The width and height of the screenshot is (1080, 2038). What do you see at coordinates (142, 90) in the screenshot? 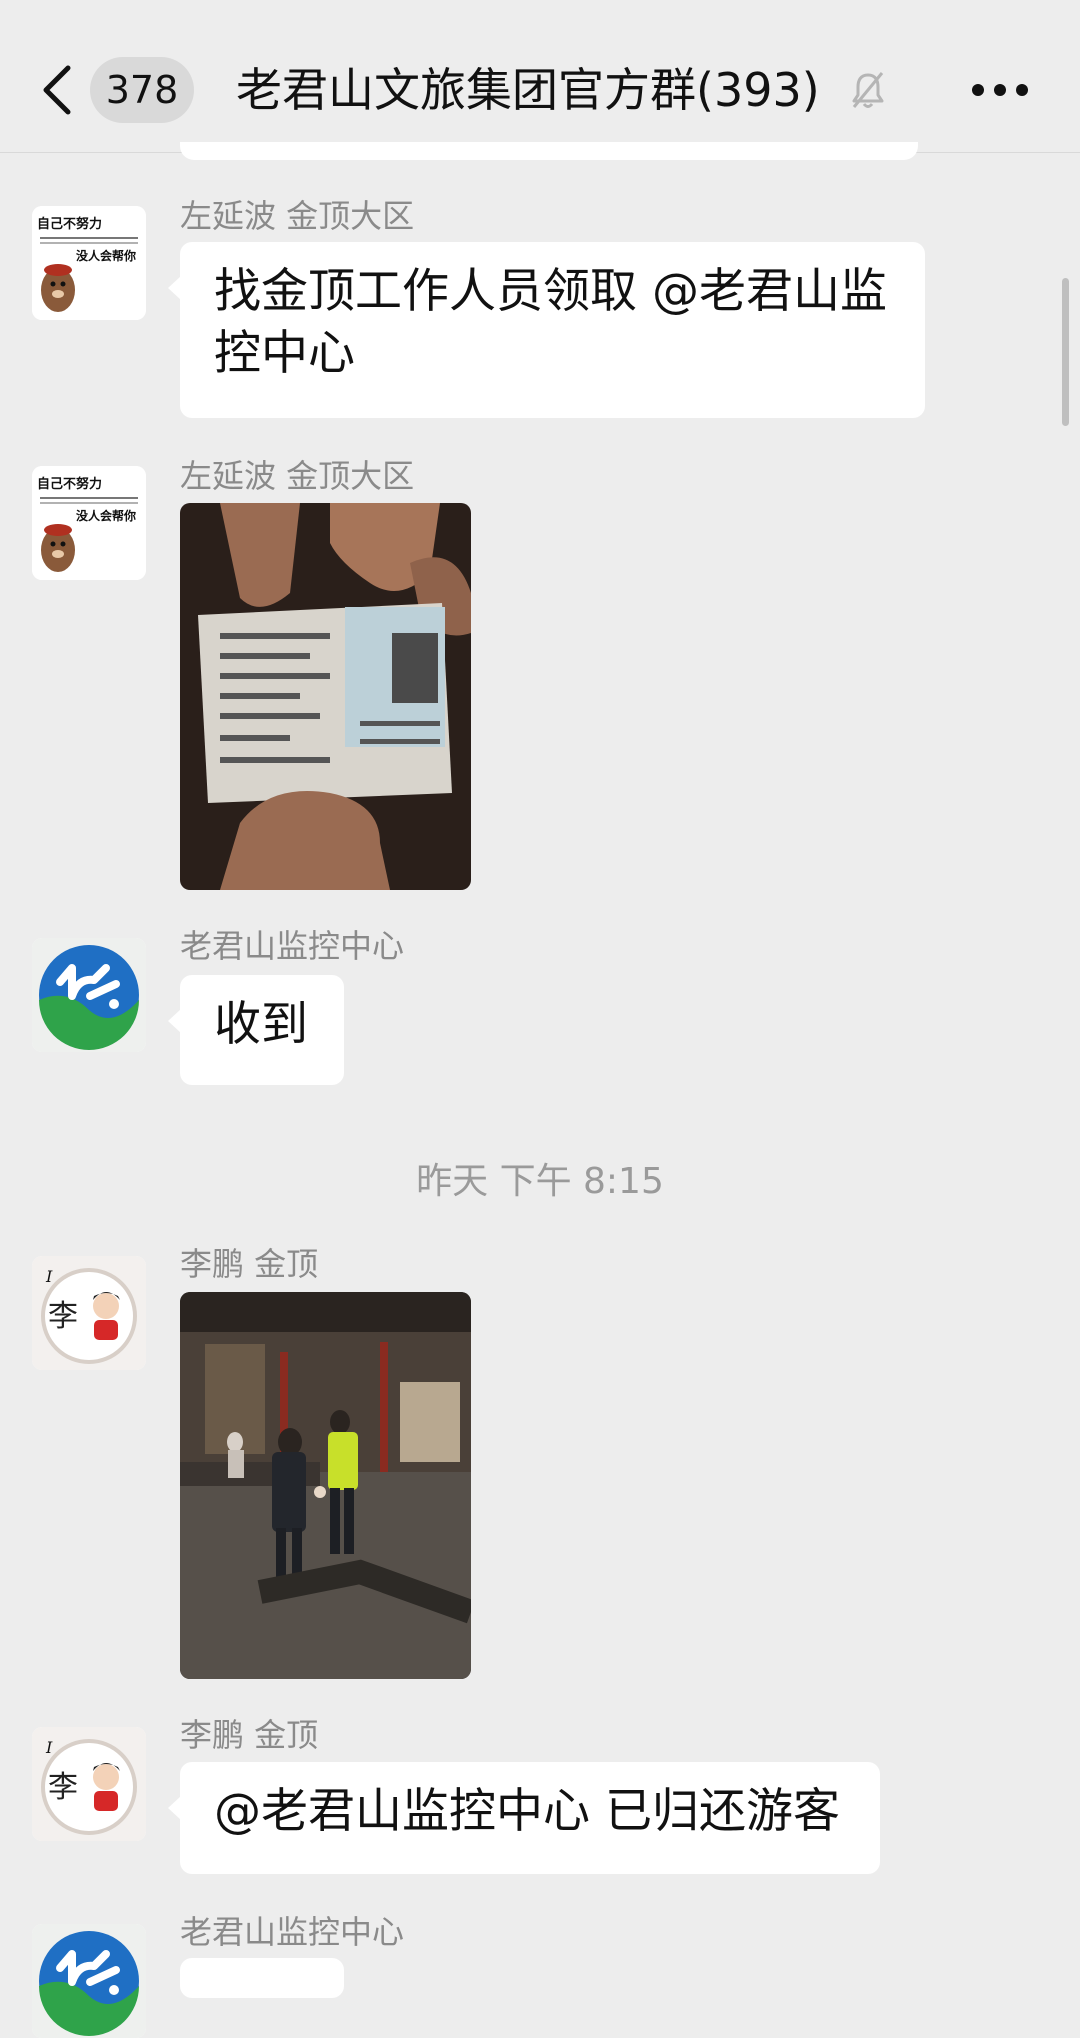
I see `unread-count-badge: 378` at bounding box center [142, 90].